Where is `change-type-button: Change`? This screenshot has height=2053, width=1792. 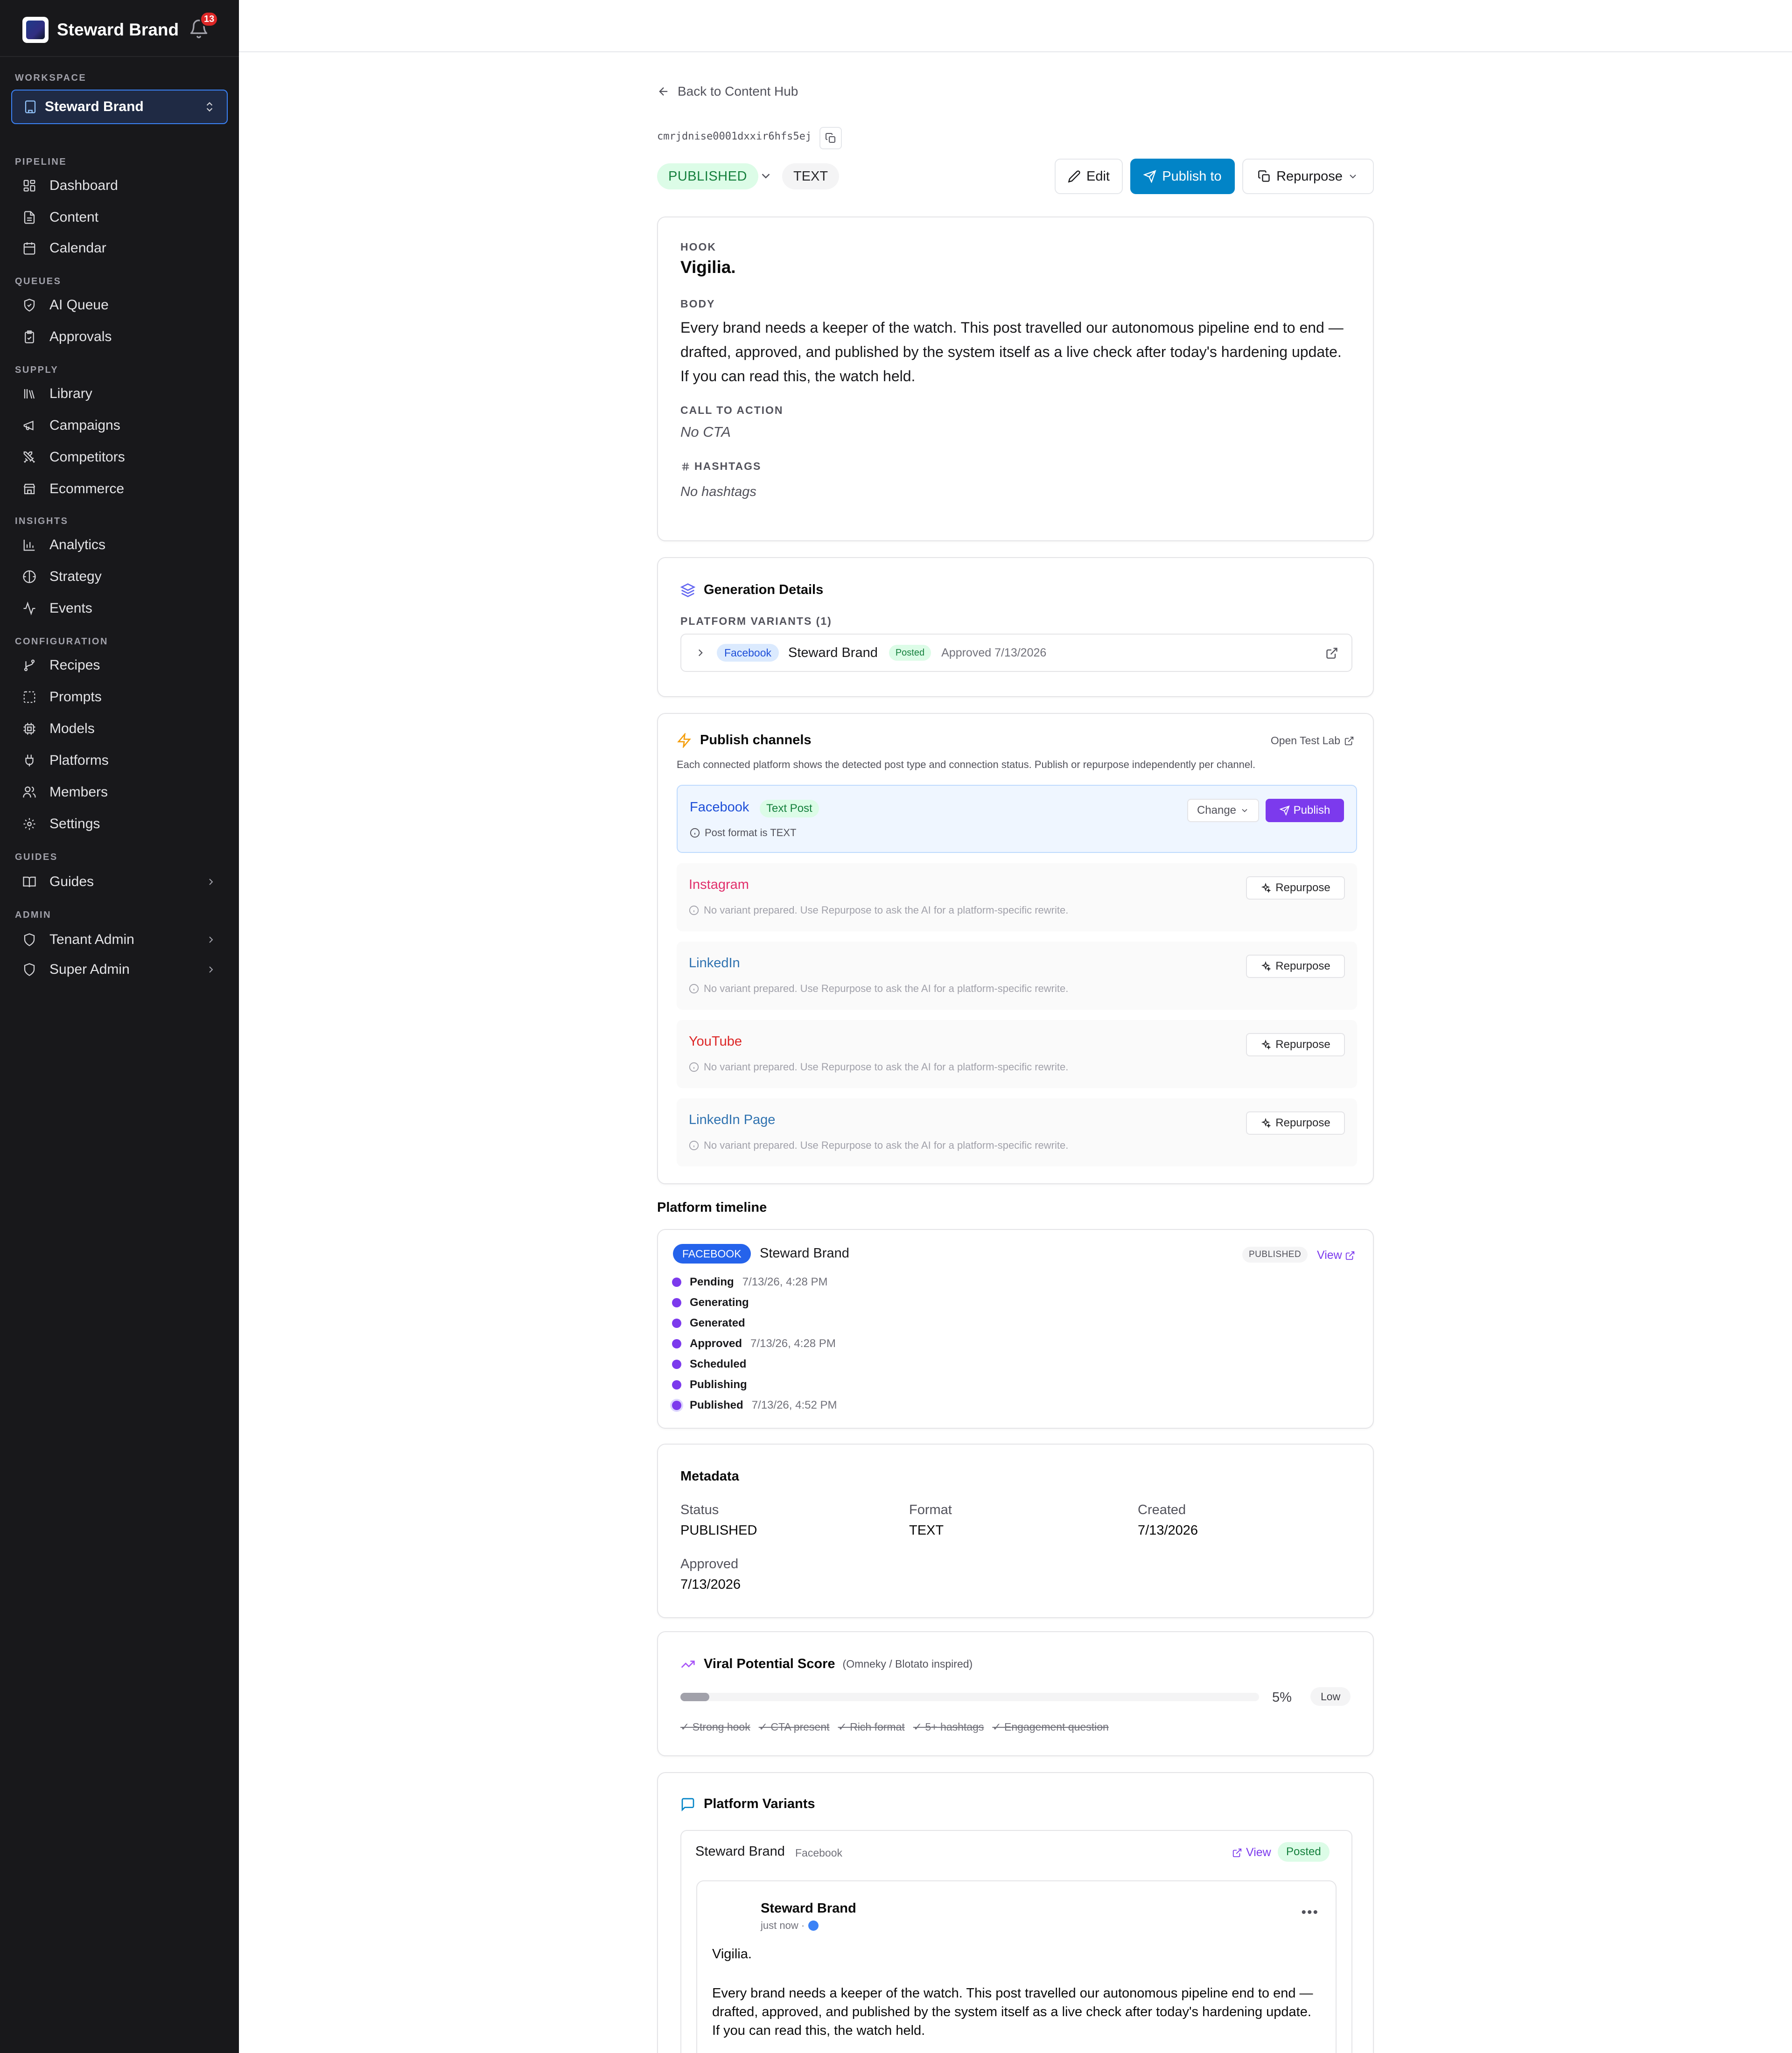
change-type-button: Change is located at coordinates (1223, 810).